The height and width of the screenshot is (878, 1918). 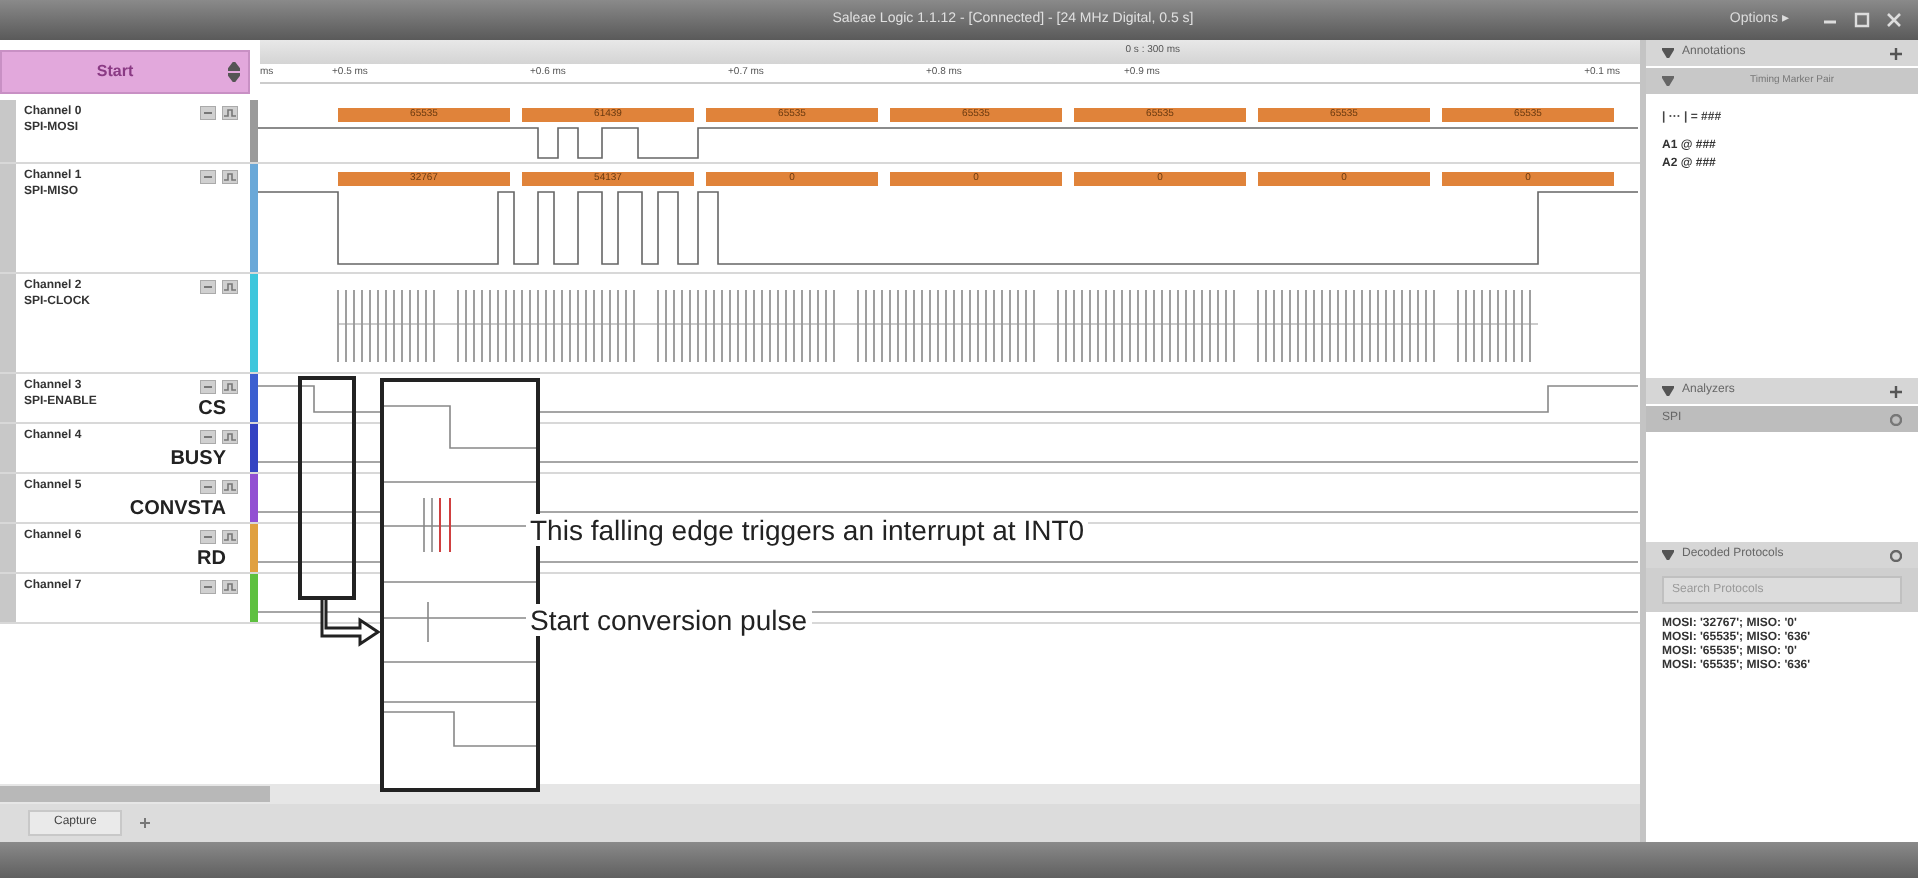 I want to click on close-icon, so click(x=1894, y=20).